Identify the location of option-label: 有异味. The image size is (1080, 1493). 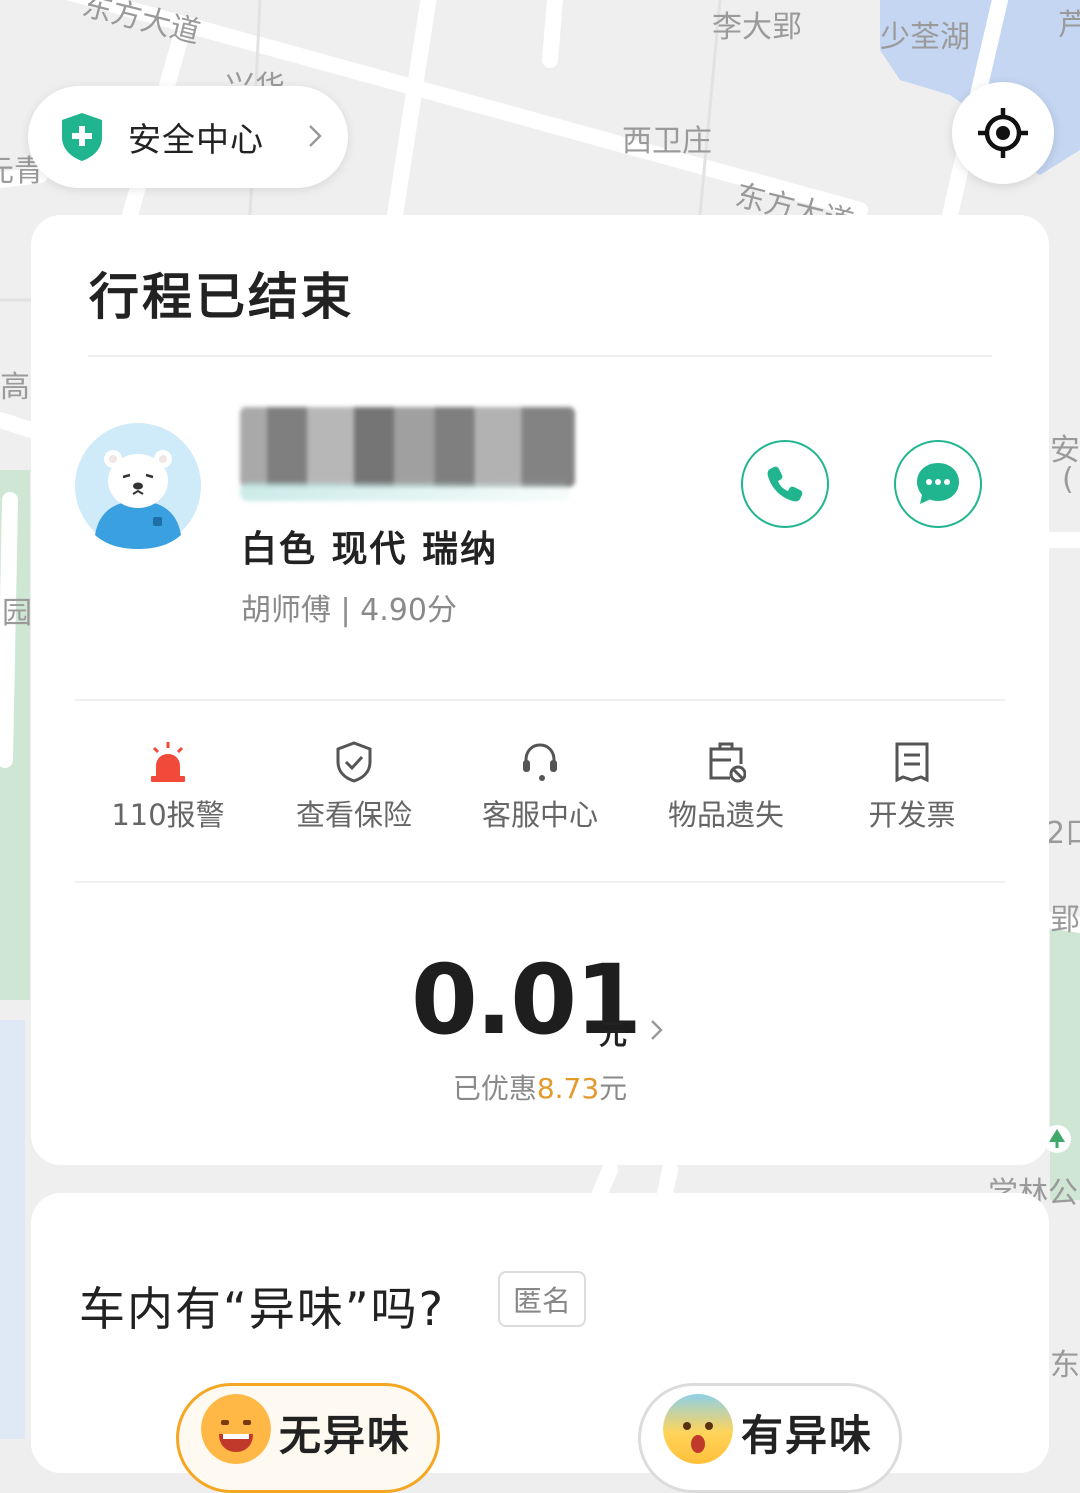
(807, 1435).